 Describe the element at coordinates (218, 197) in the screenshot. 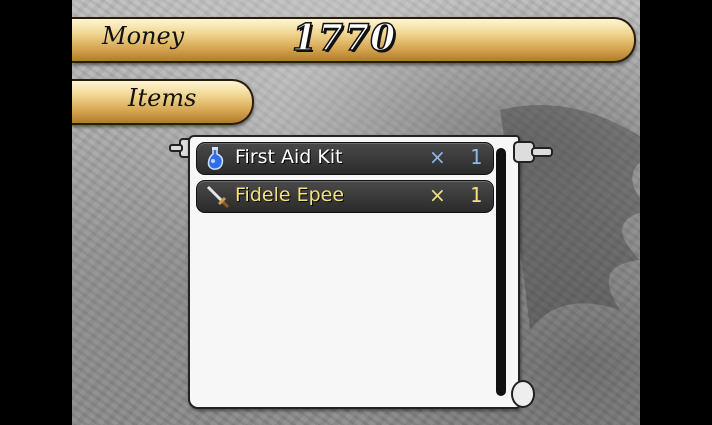

I see `sword-icon` at that location.